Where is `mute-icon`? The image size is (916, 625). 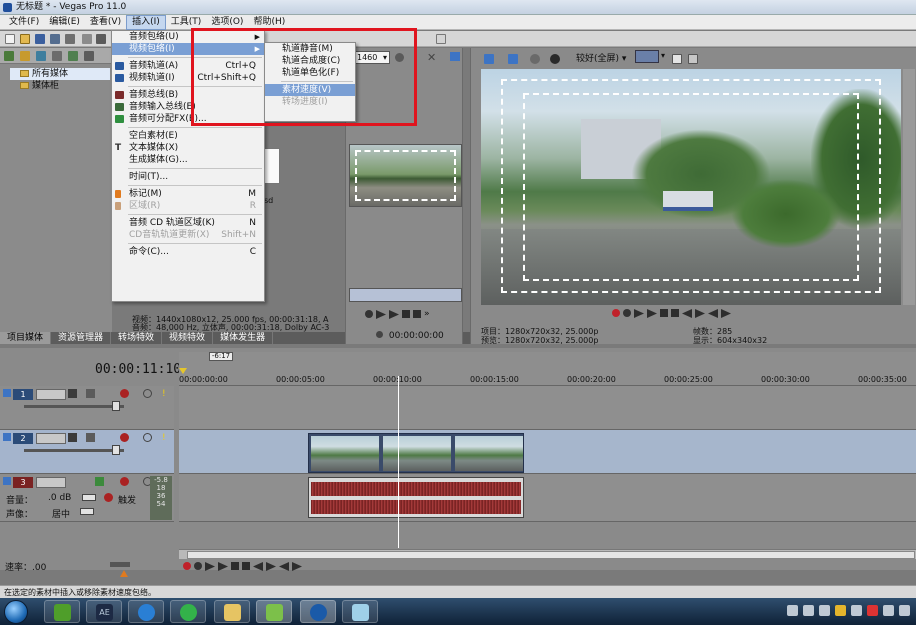 mute-icon is located at coordinates (147, 437).